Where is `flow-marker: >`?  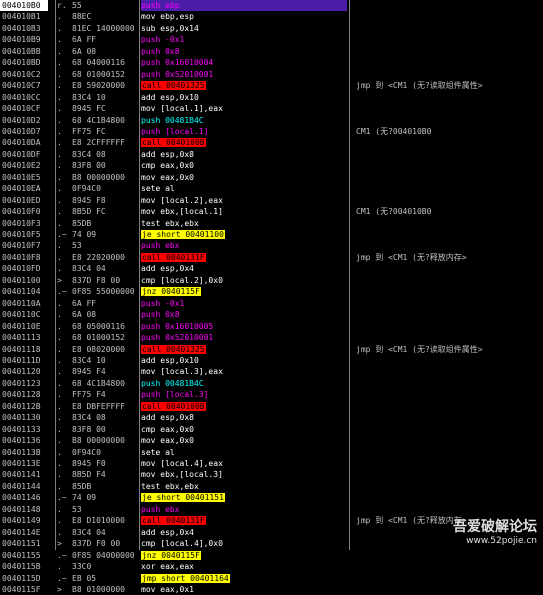 flow-marker: > is located at coordinates (59, 544).